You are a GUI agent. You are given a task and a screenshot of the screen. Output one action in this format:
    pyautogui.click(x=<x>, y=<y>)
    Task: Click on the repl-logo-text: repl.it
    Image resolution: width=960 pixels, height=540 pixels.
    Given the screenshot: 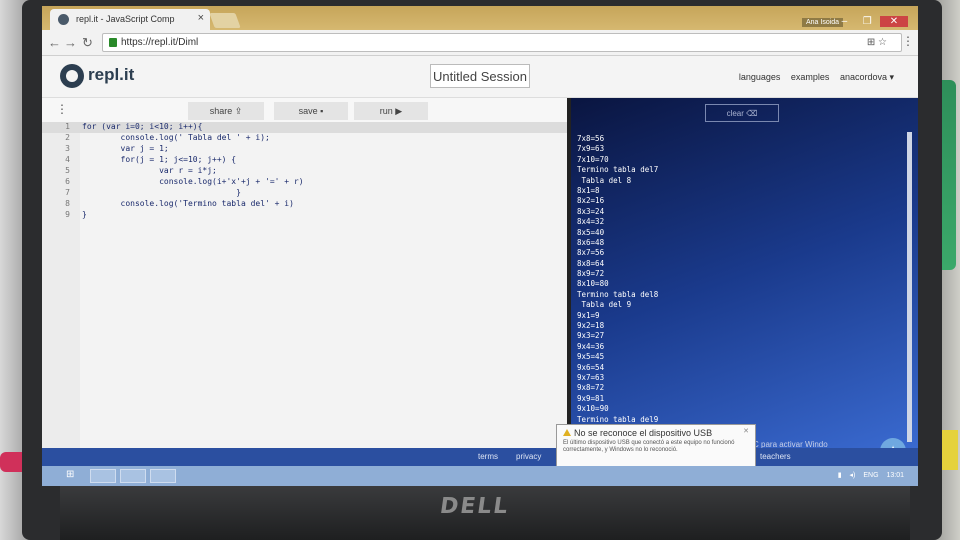 What is the action you would take?
    pyautogui.click(x=111, y=75)
    